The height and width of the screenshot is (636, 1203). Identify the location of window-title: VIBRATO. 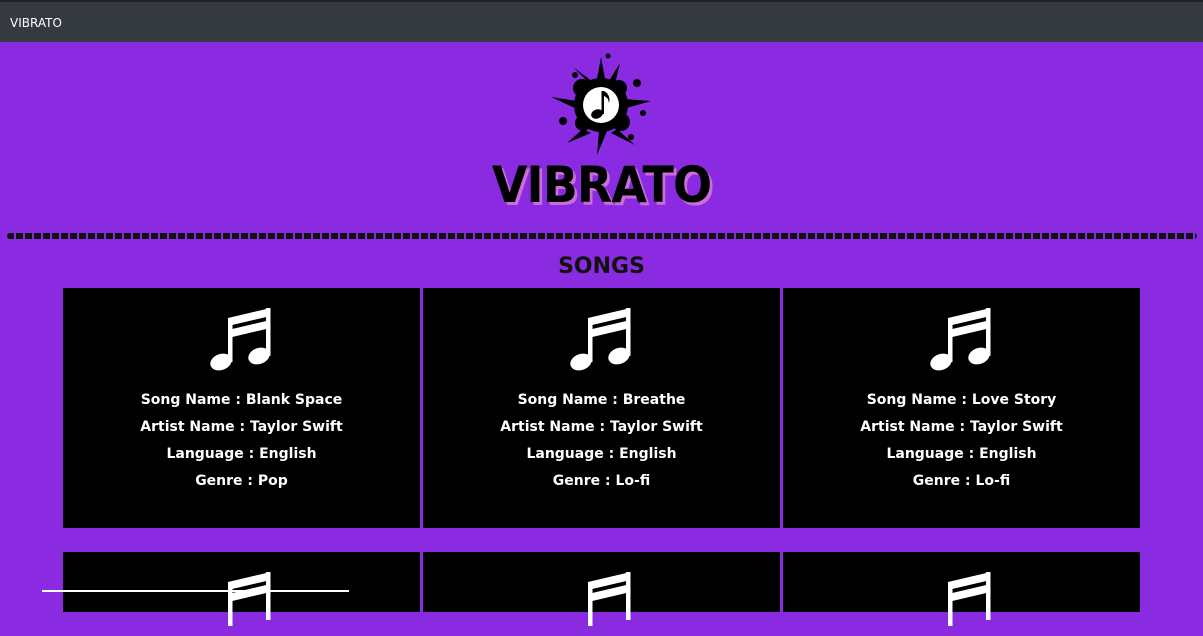
(36, 23).